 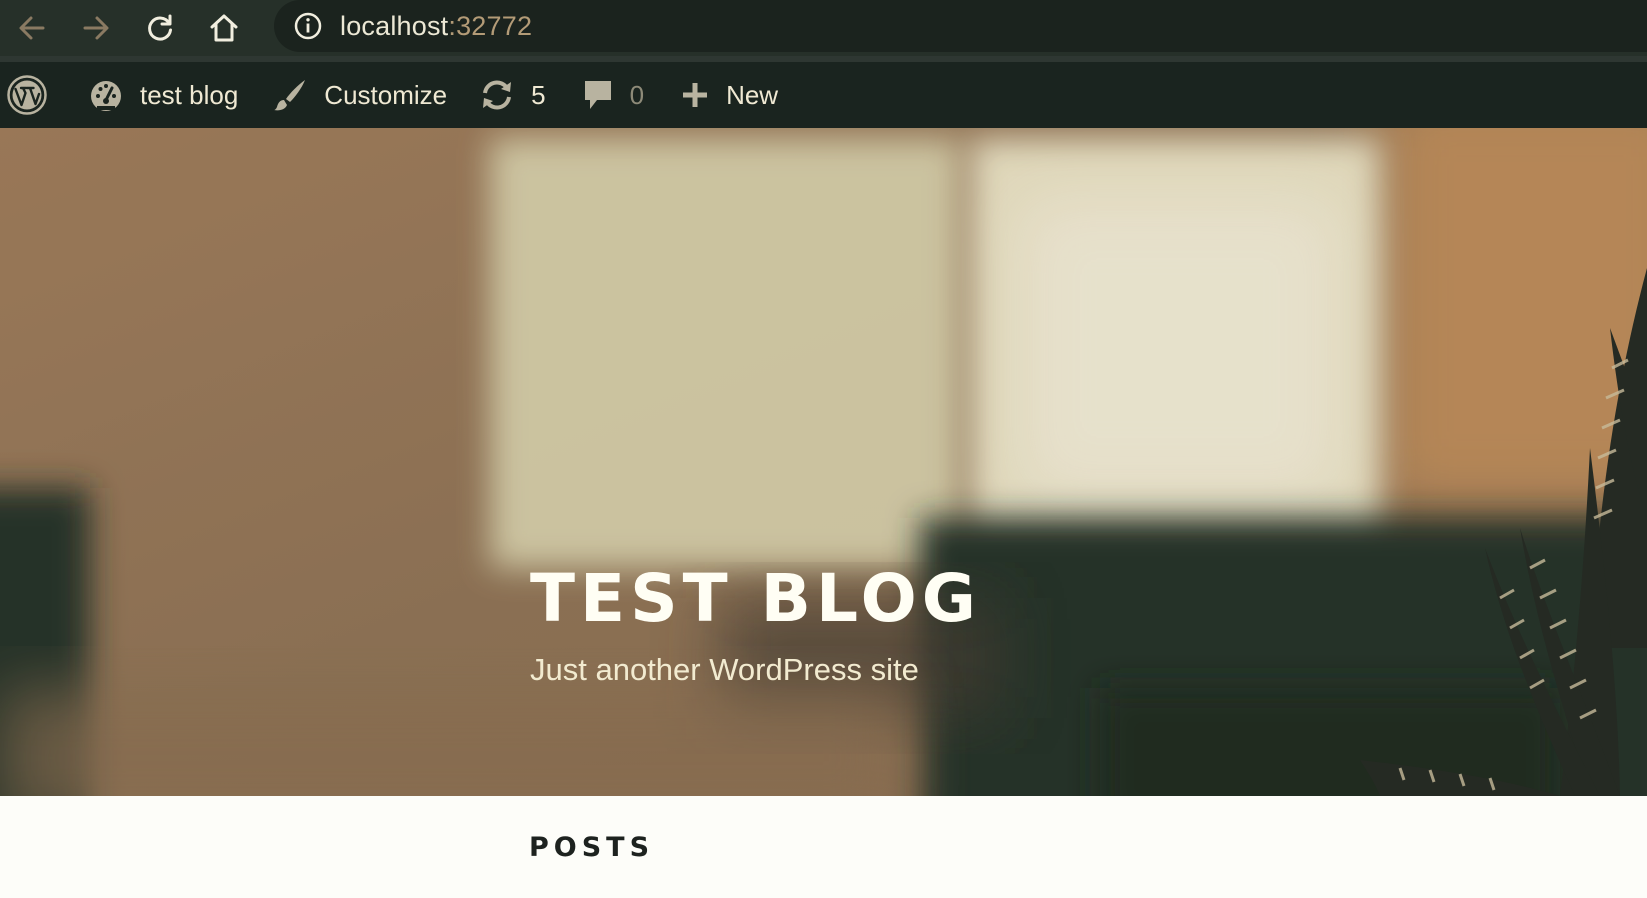 What do you see at coordinates (592, 847) in the screenshot?
I see `posts-heading: POSTS` at bounding box center [592, 847].